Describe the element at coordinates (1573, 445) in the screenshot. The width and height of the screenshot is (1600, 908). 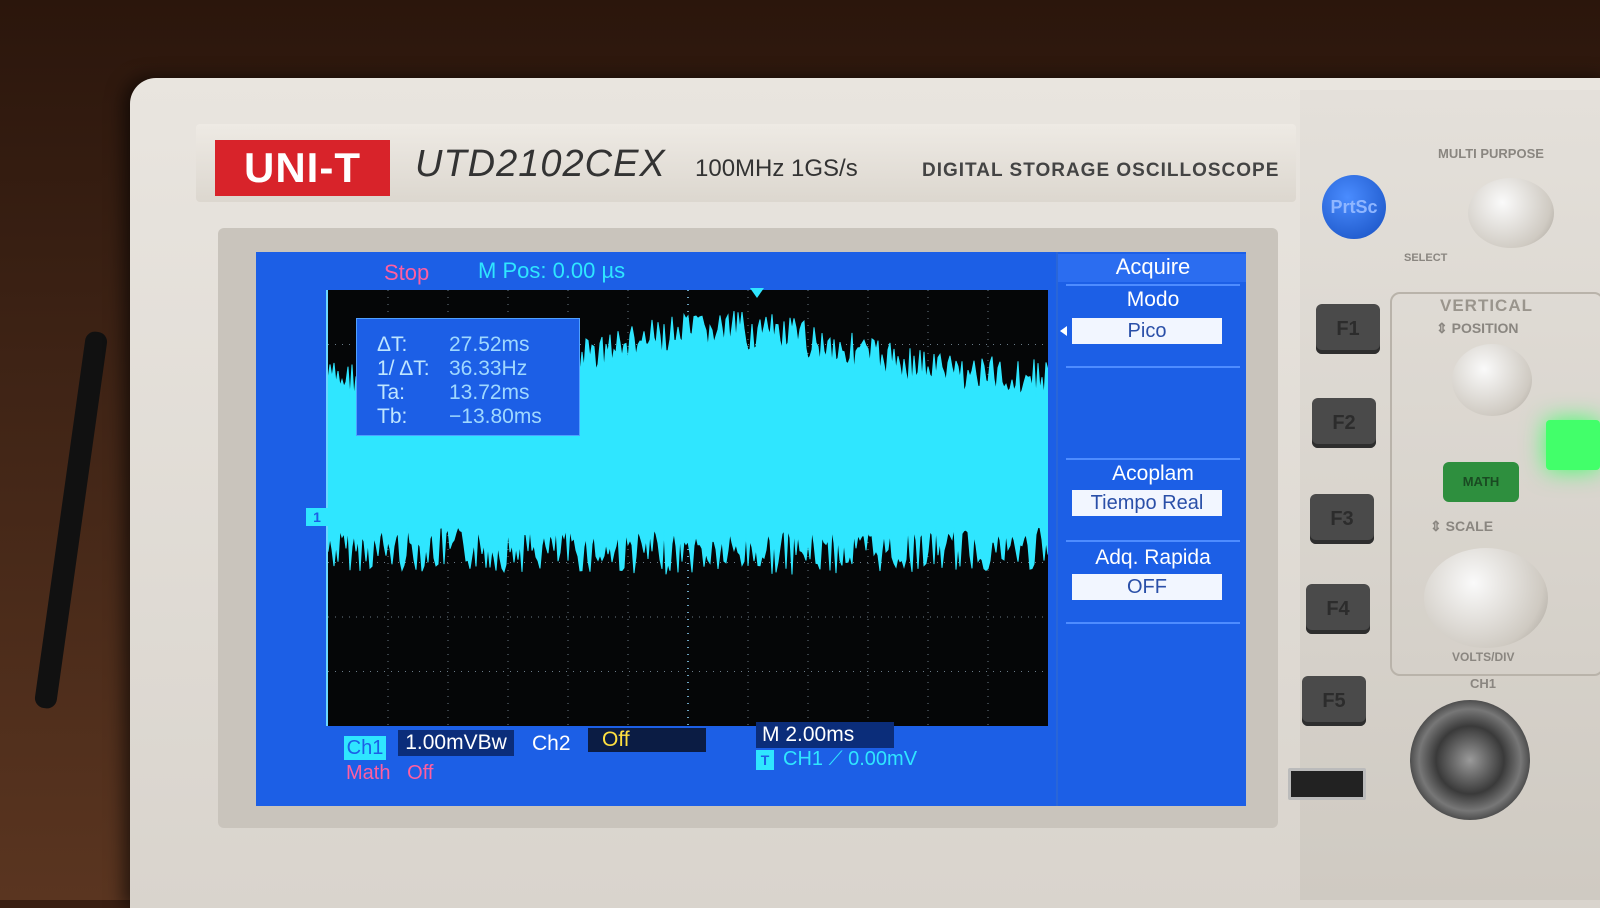
I see `ch1-indicator-led` at that location.